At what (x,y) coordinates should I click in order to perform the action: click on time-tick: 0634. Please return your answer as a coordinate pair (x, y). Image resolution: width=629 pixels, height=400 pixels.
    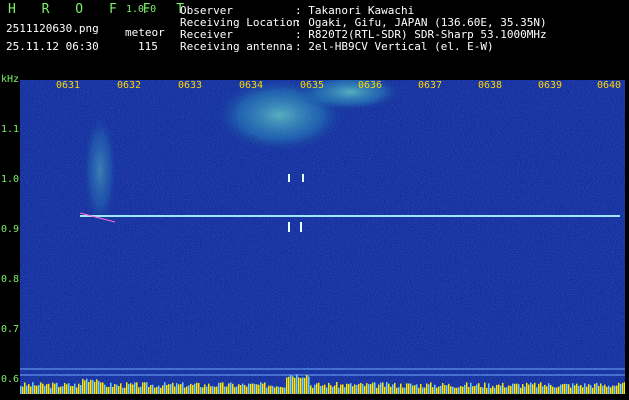
    Looking at the image, I should click on (251, 85).